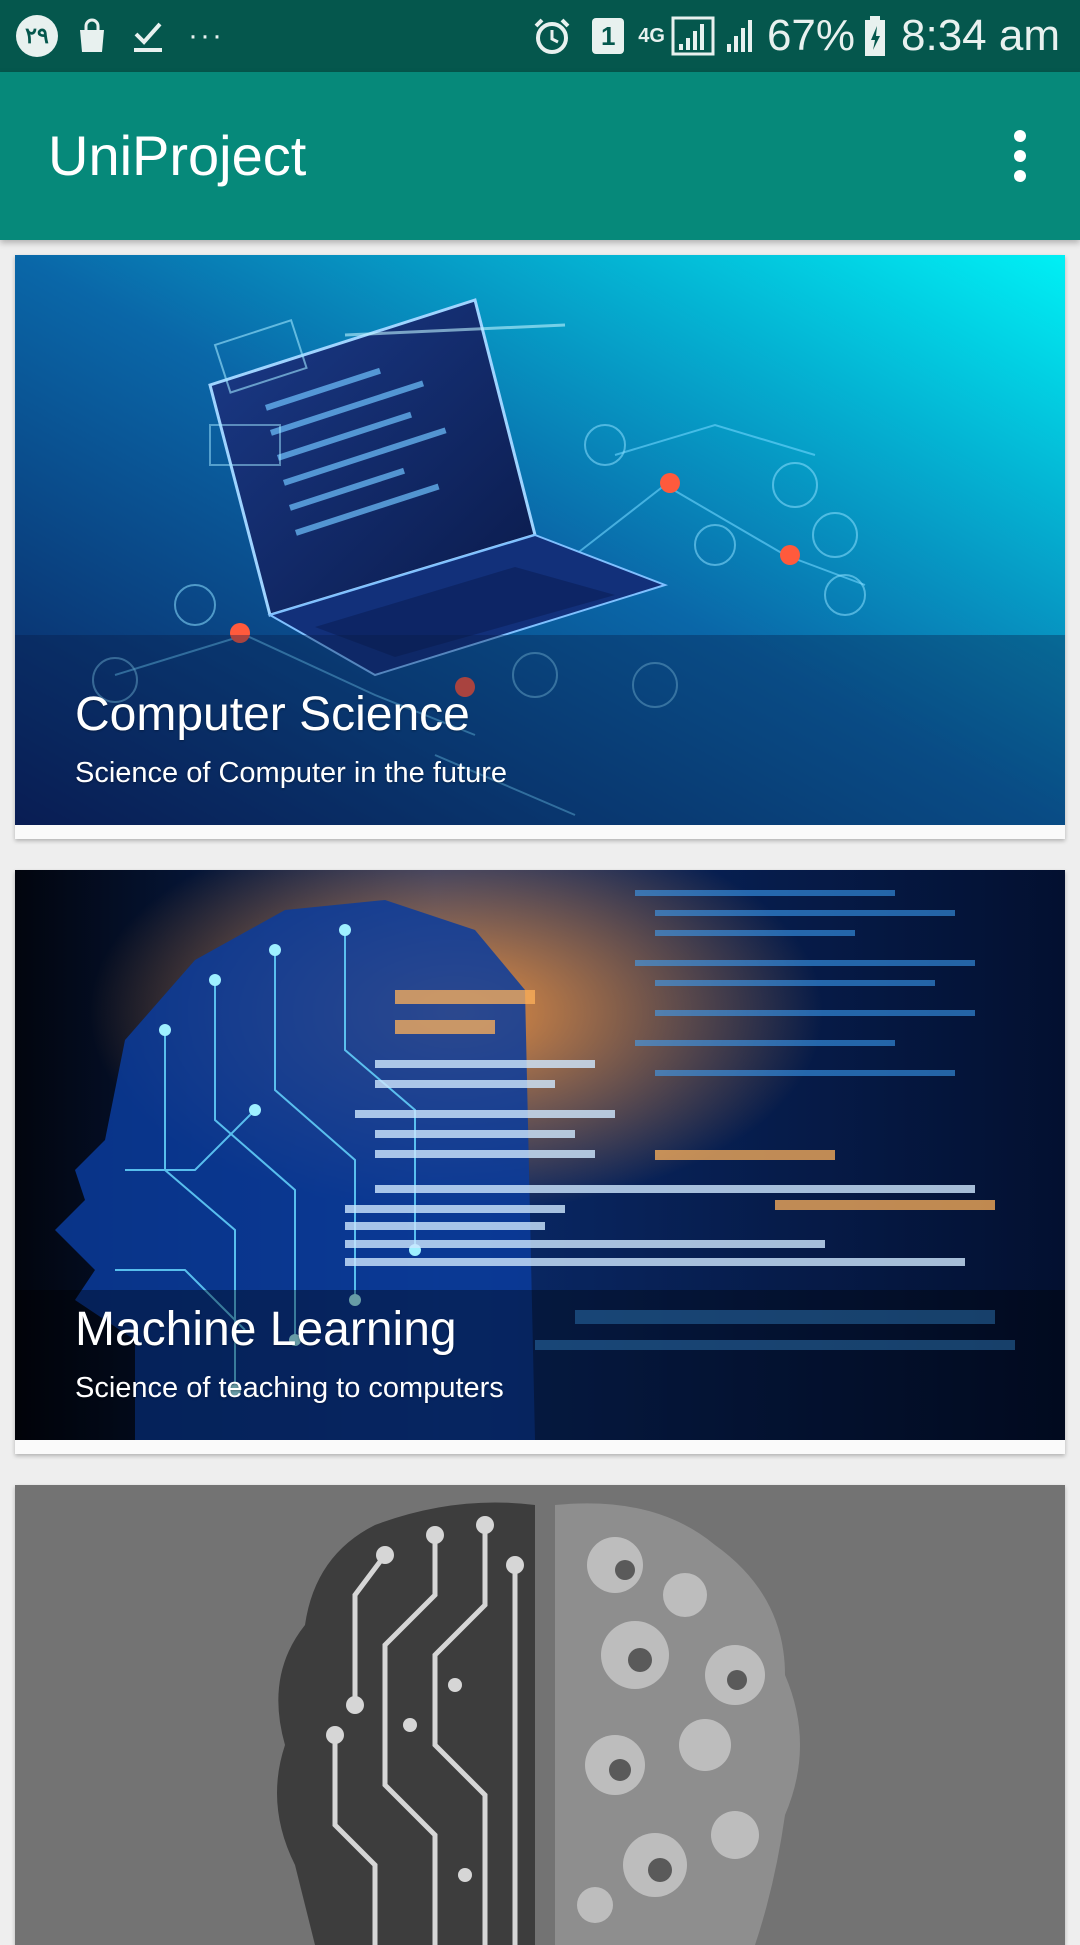  What do you see at coordinates (92, 36) in the screenshot?
I see `shopping-bag-icon` at bounding box center [92, 36].